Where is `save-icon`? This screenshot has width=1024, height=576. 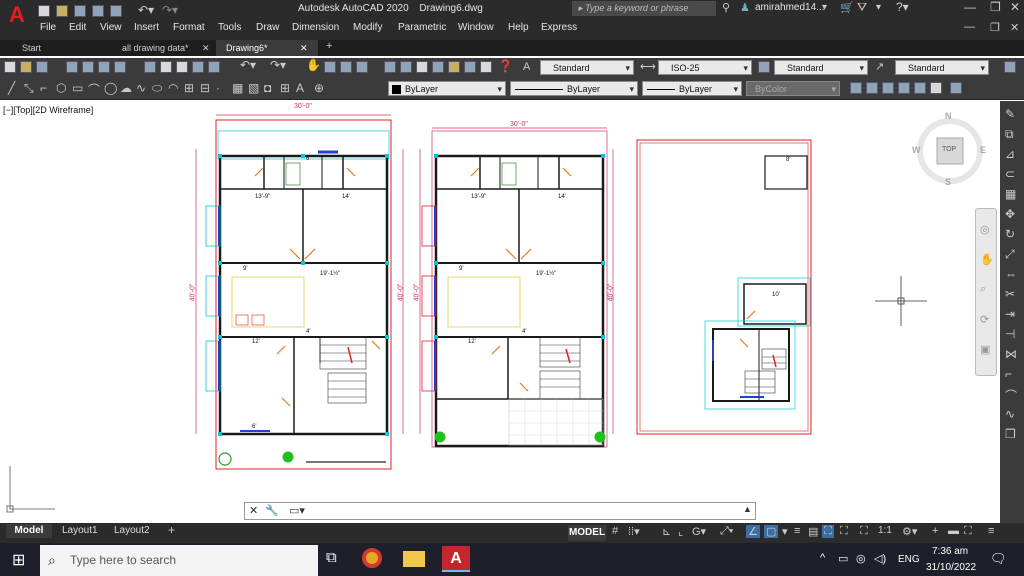
save-icon is located at coordinates (42, 67).